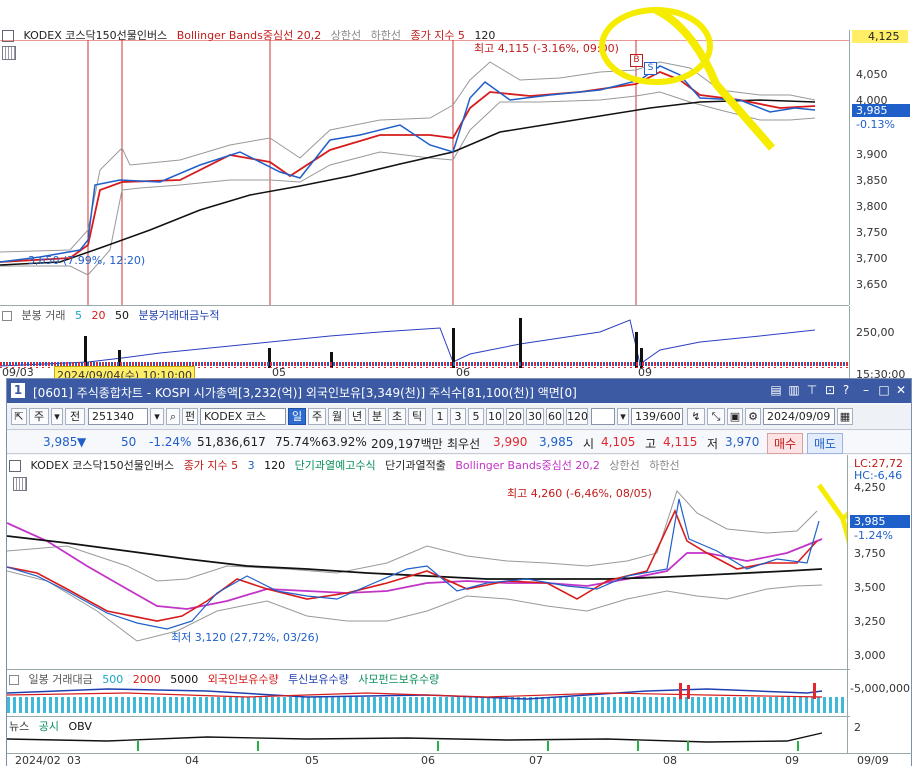  I want to click on interval-60: 60, so click(555, 416).